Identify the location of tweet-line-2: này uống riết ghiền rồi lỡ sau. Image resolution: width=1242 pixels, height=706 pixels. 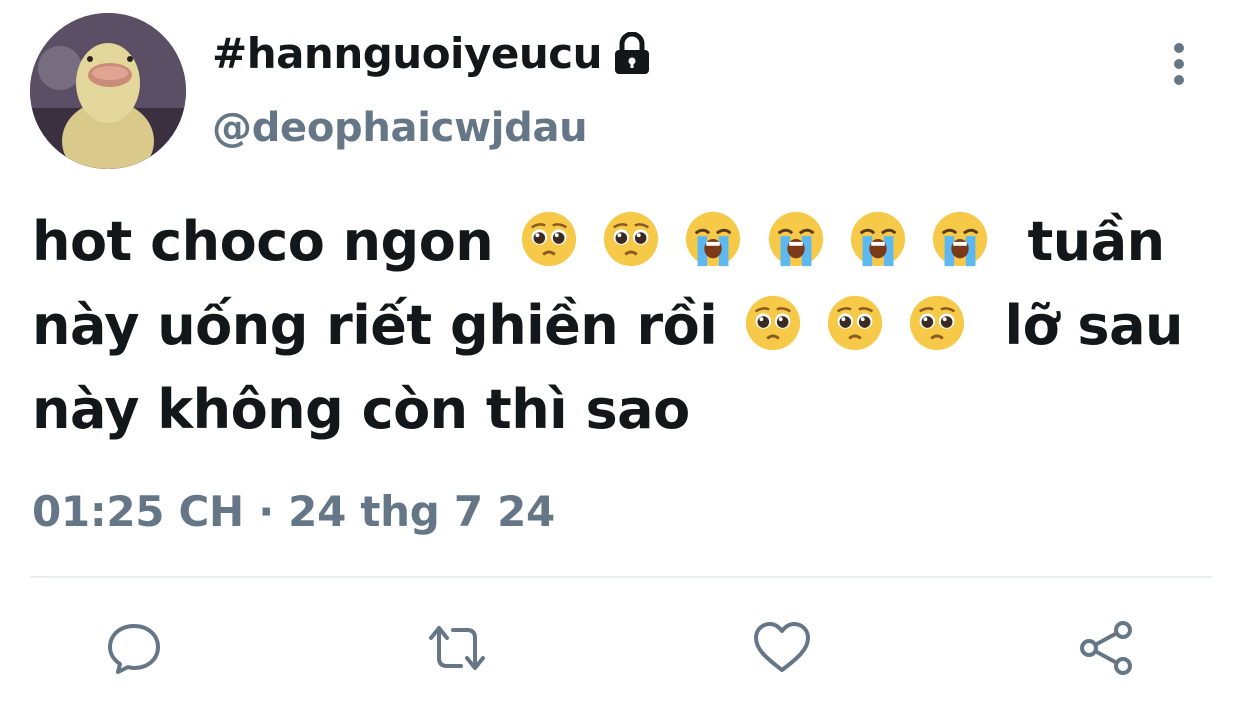
(622, 326).